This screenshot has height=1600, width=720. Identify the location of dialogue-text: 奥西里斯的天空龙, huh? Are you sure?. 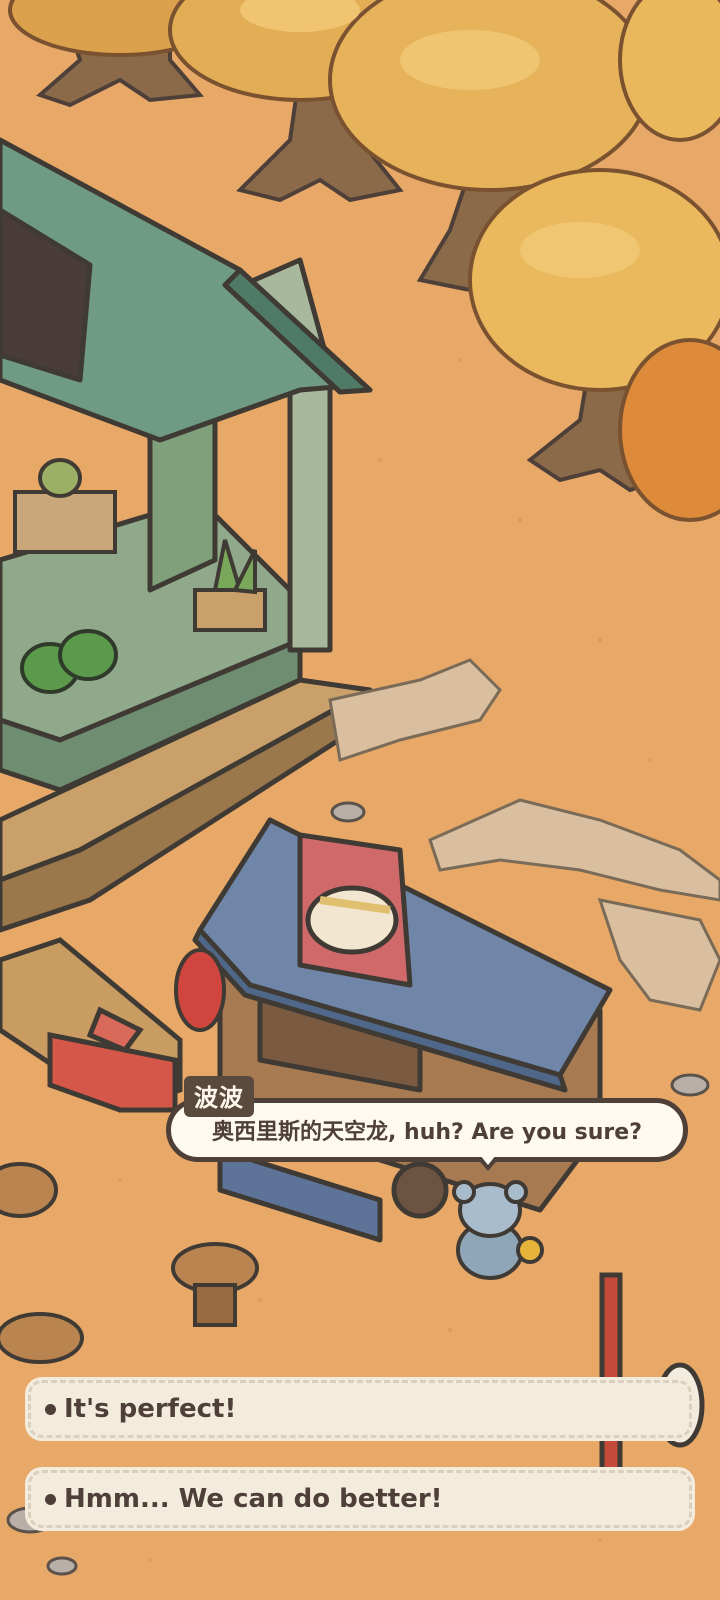
(427, 1132).